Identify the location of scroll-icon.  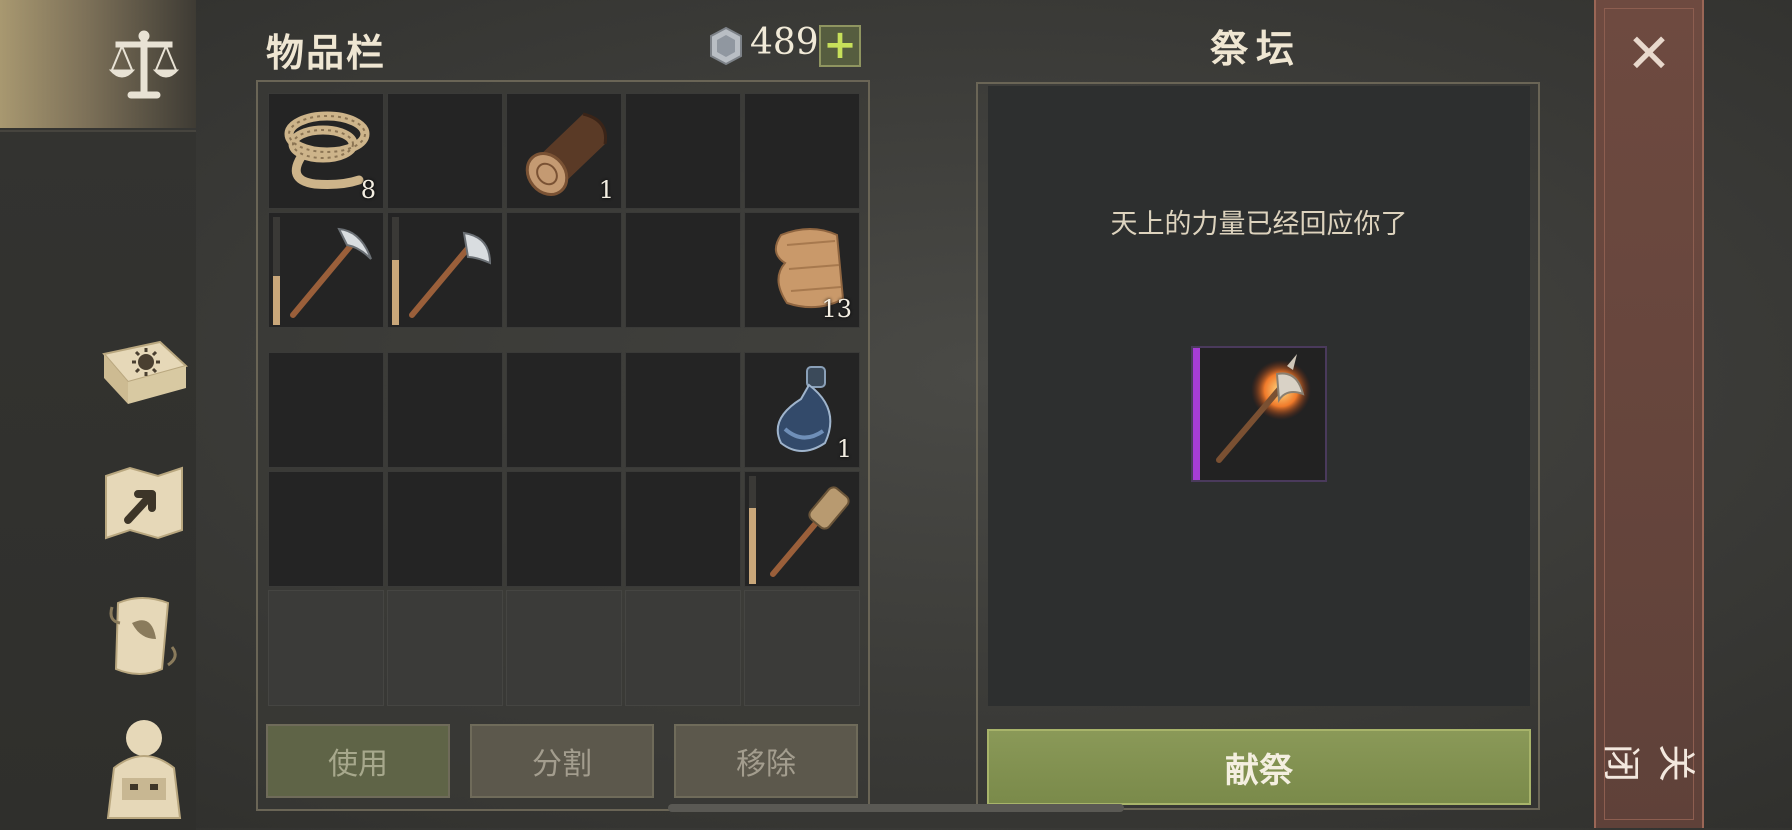
(143, 636).